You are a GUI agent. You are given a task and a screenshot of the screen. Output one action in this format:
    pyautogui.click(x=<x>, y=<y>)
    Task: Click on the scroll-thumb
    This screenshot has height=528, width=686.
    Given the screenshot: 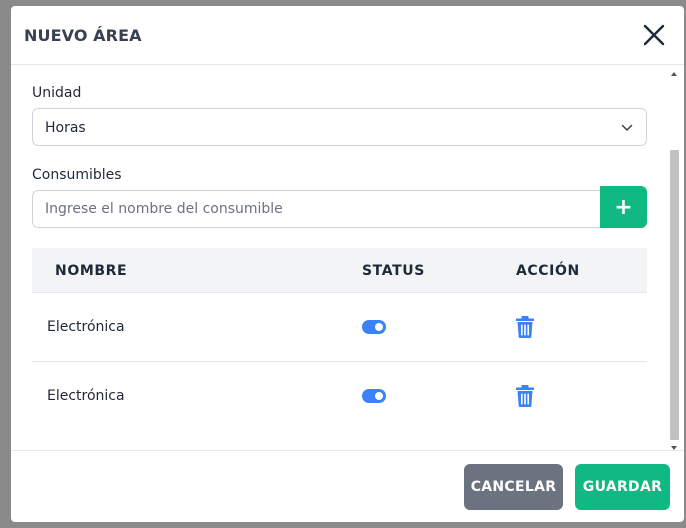 What is the action you would take?
    pyautogui.click(x=674, y=295)
    